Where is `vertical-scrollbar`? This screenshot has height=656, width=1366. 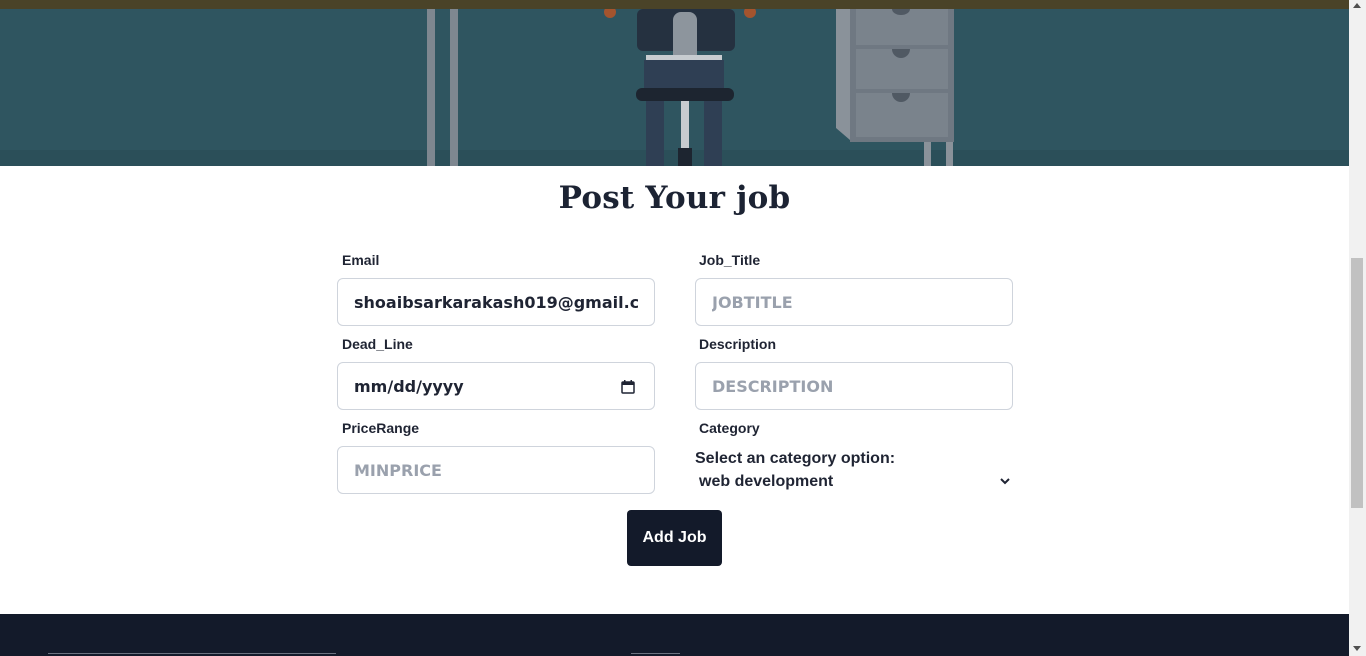 vertical-scrollbar is located at coordinates (1357, 328).